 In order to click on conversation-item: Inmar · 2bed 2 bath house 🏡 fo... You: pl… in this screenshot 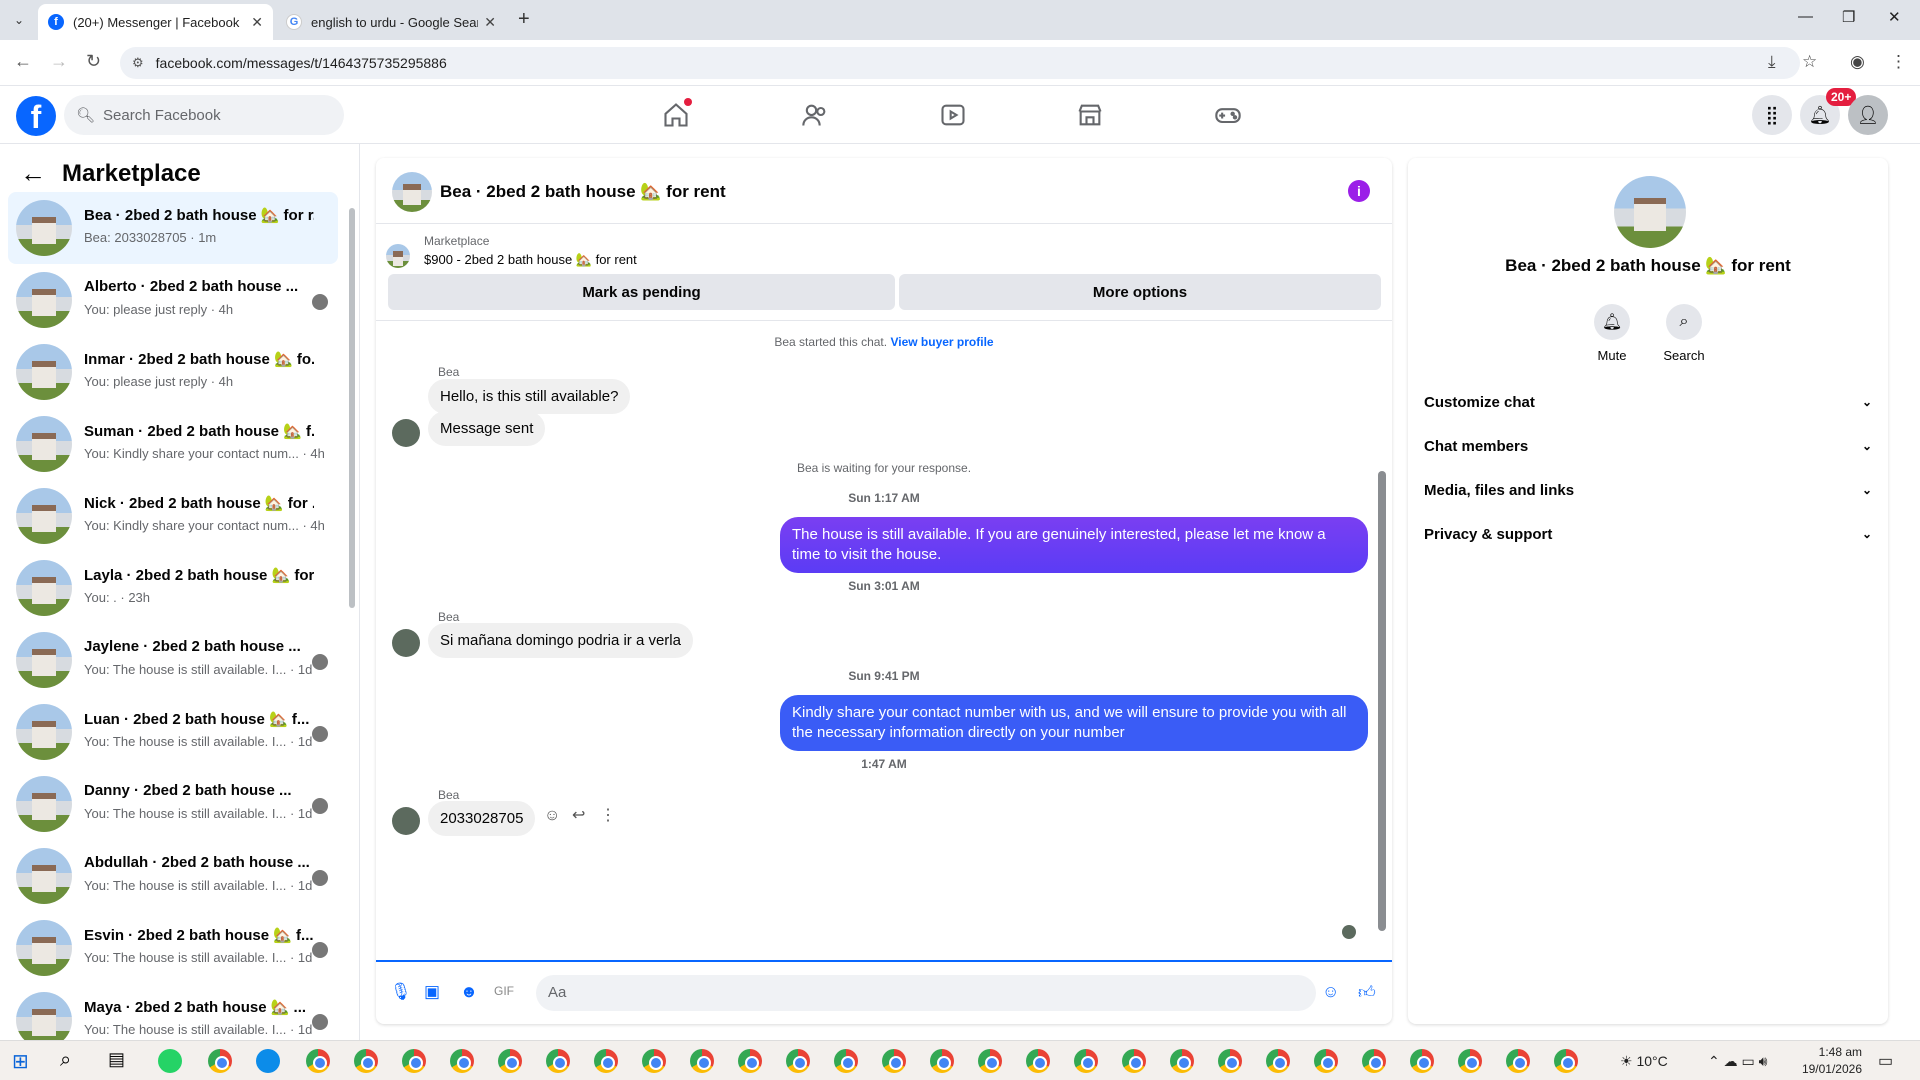, I will do `click(173, 372)`.